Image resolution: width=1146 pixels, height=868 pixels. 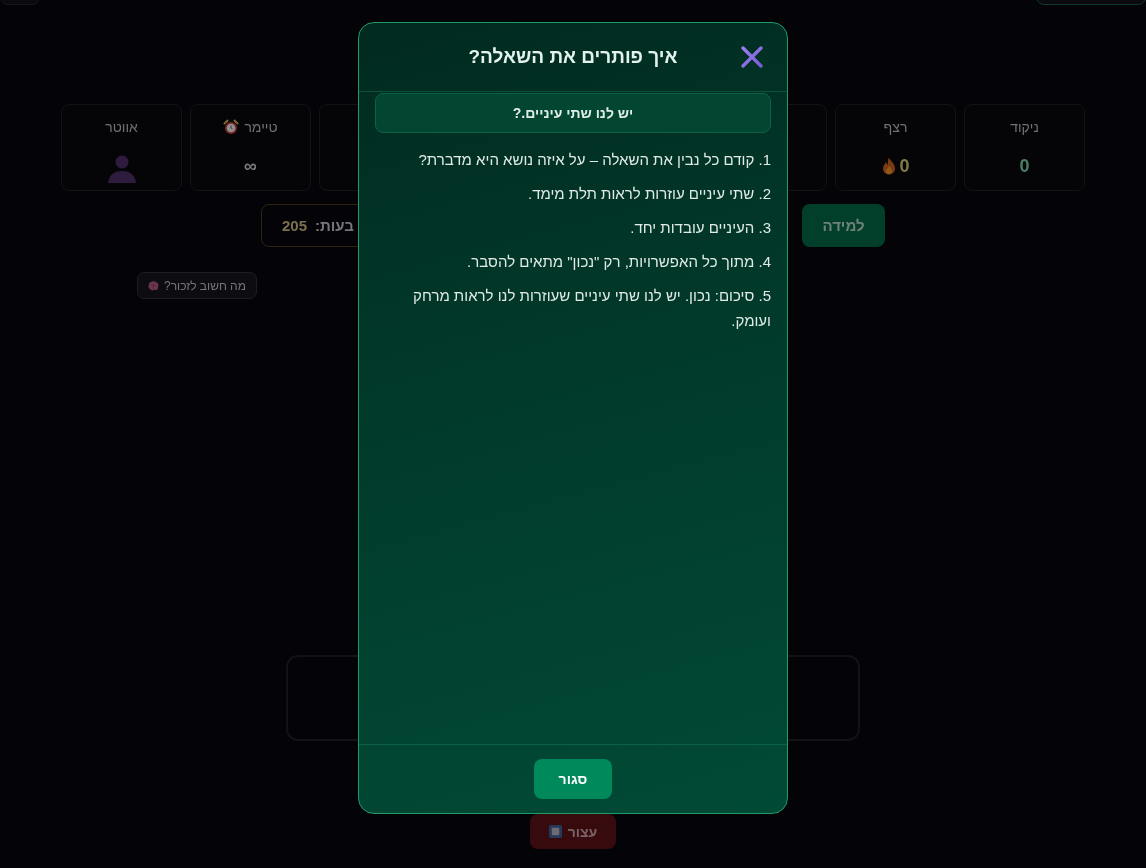 I want to click on stop-icon, so click(x=555, y=831).